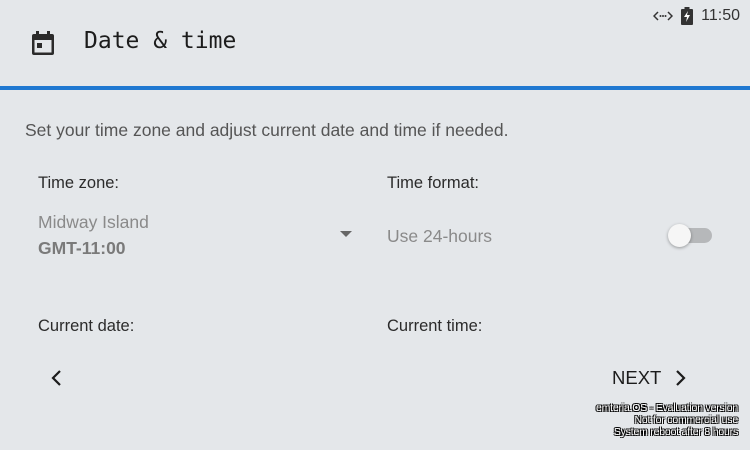 This screenshot has height=450, width=750. Describe the element at coordinates (681, 378) in the screenshot. I see `chevron-right-icon` at that location.